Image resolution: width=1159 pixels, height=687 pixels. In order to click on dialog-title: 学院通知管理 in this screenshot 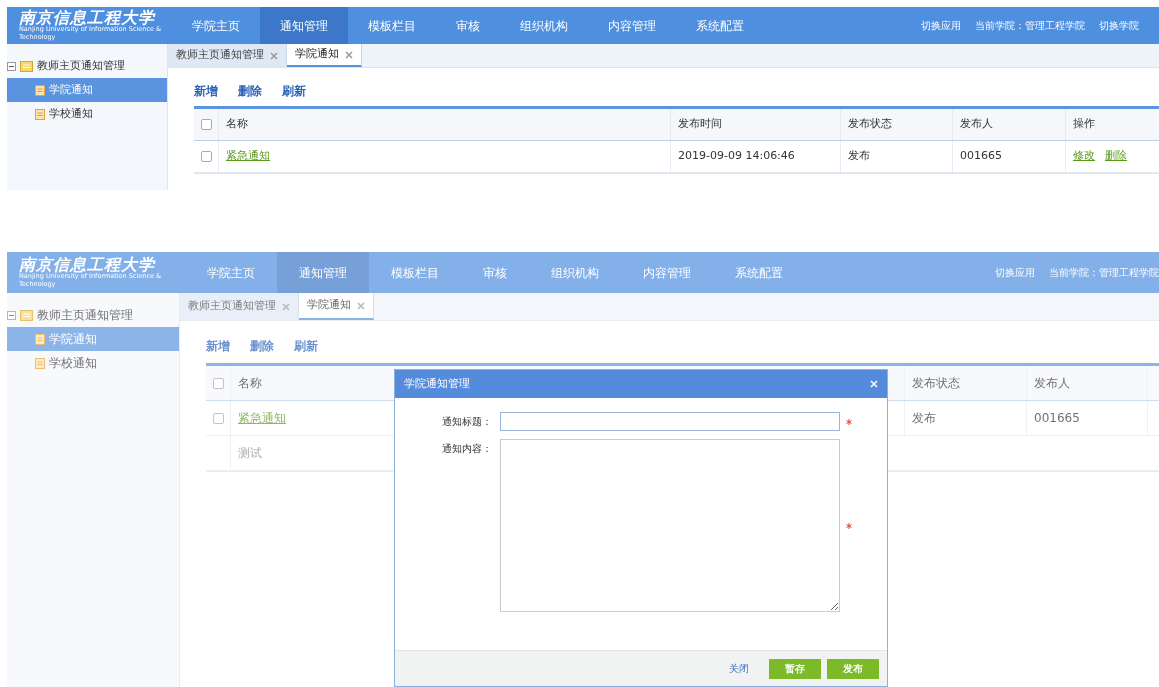, I will do `click(437, 383)`.